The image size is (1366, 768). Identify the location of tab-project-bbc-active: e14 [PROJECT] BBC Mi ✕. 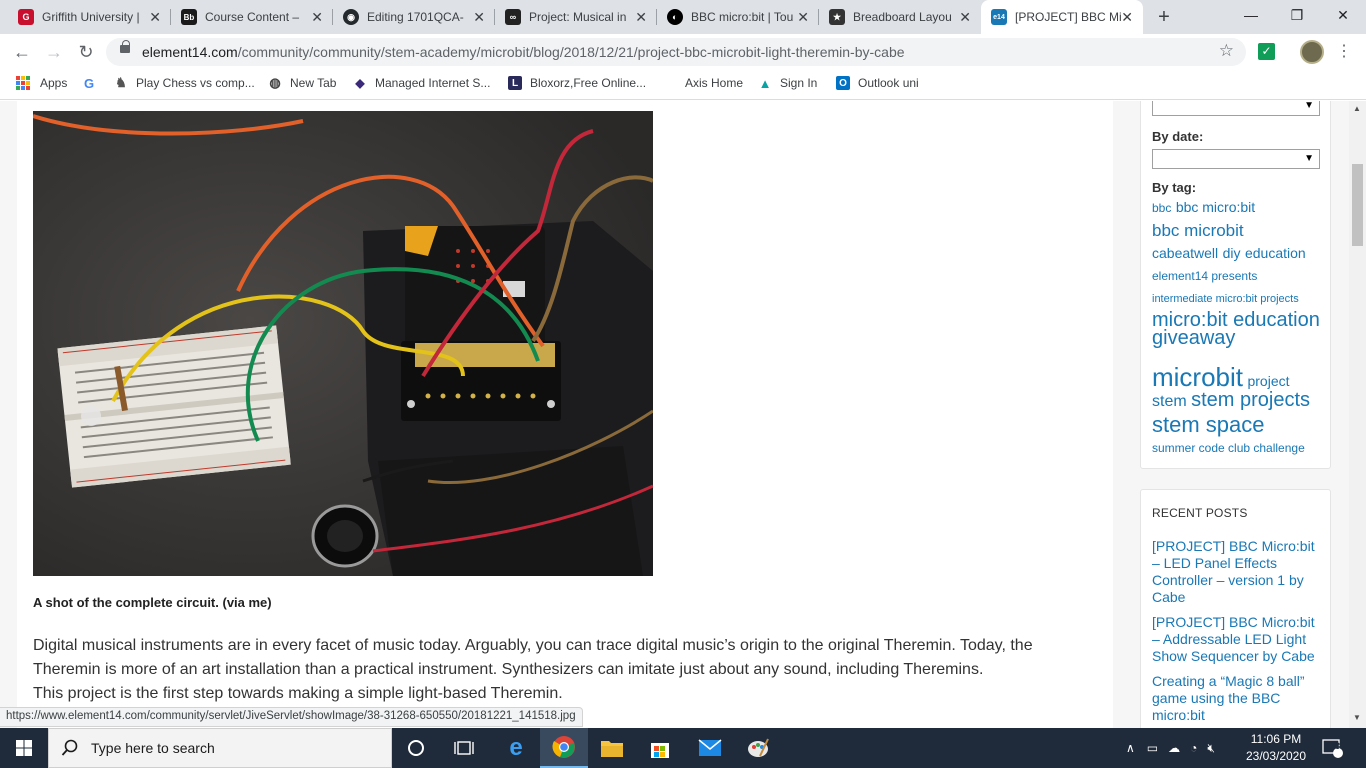
(1062, 17).